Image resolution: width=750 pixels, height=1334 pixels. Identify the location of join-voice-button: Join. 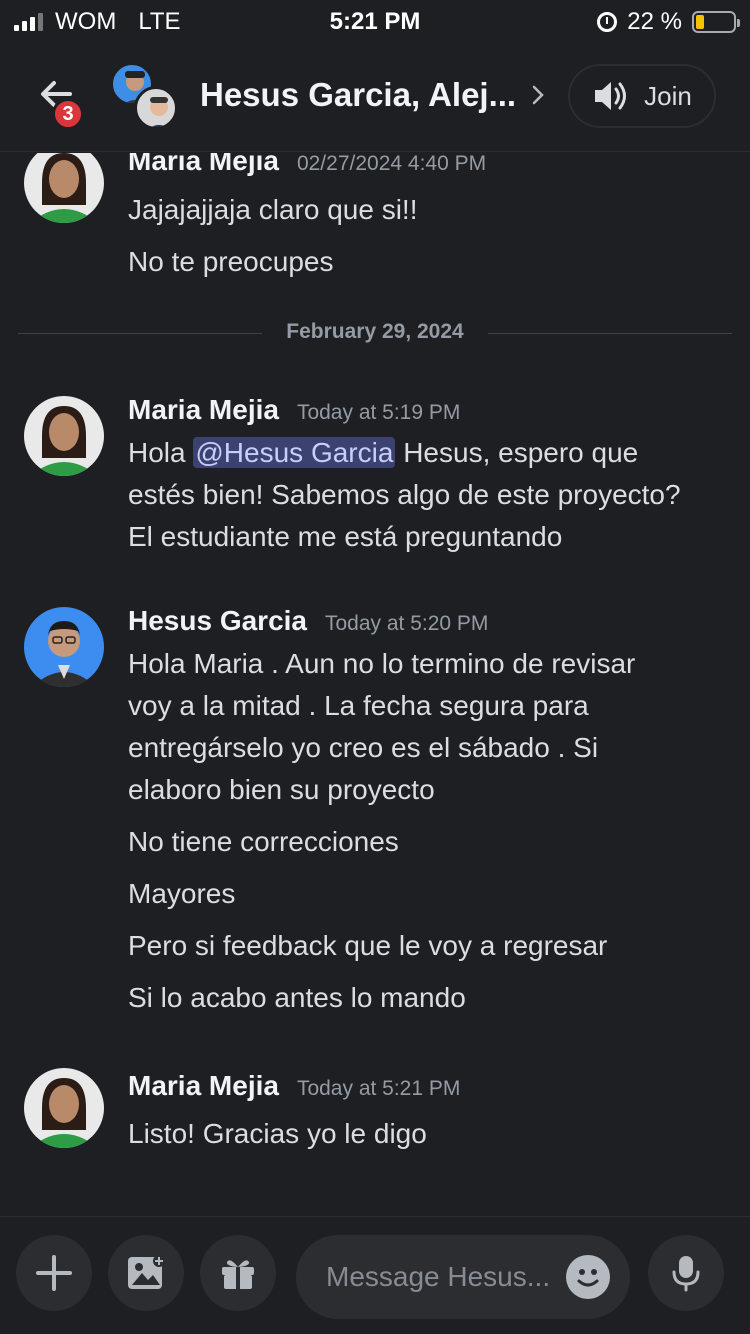
(642, 96).